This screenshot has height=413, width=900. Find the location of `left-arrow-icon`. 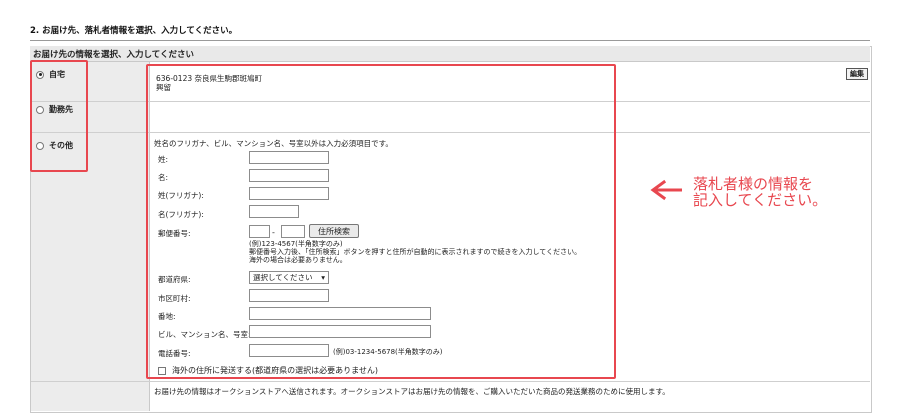

left-arrow-icon is located at coordinates (666, 190).